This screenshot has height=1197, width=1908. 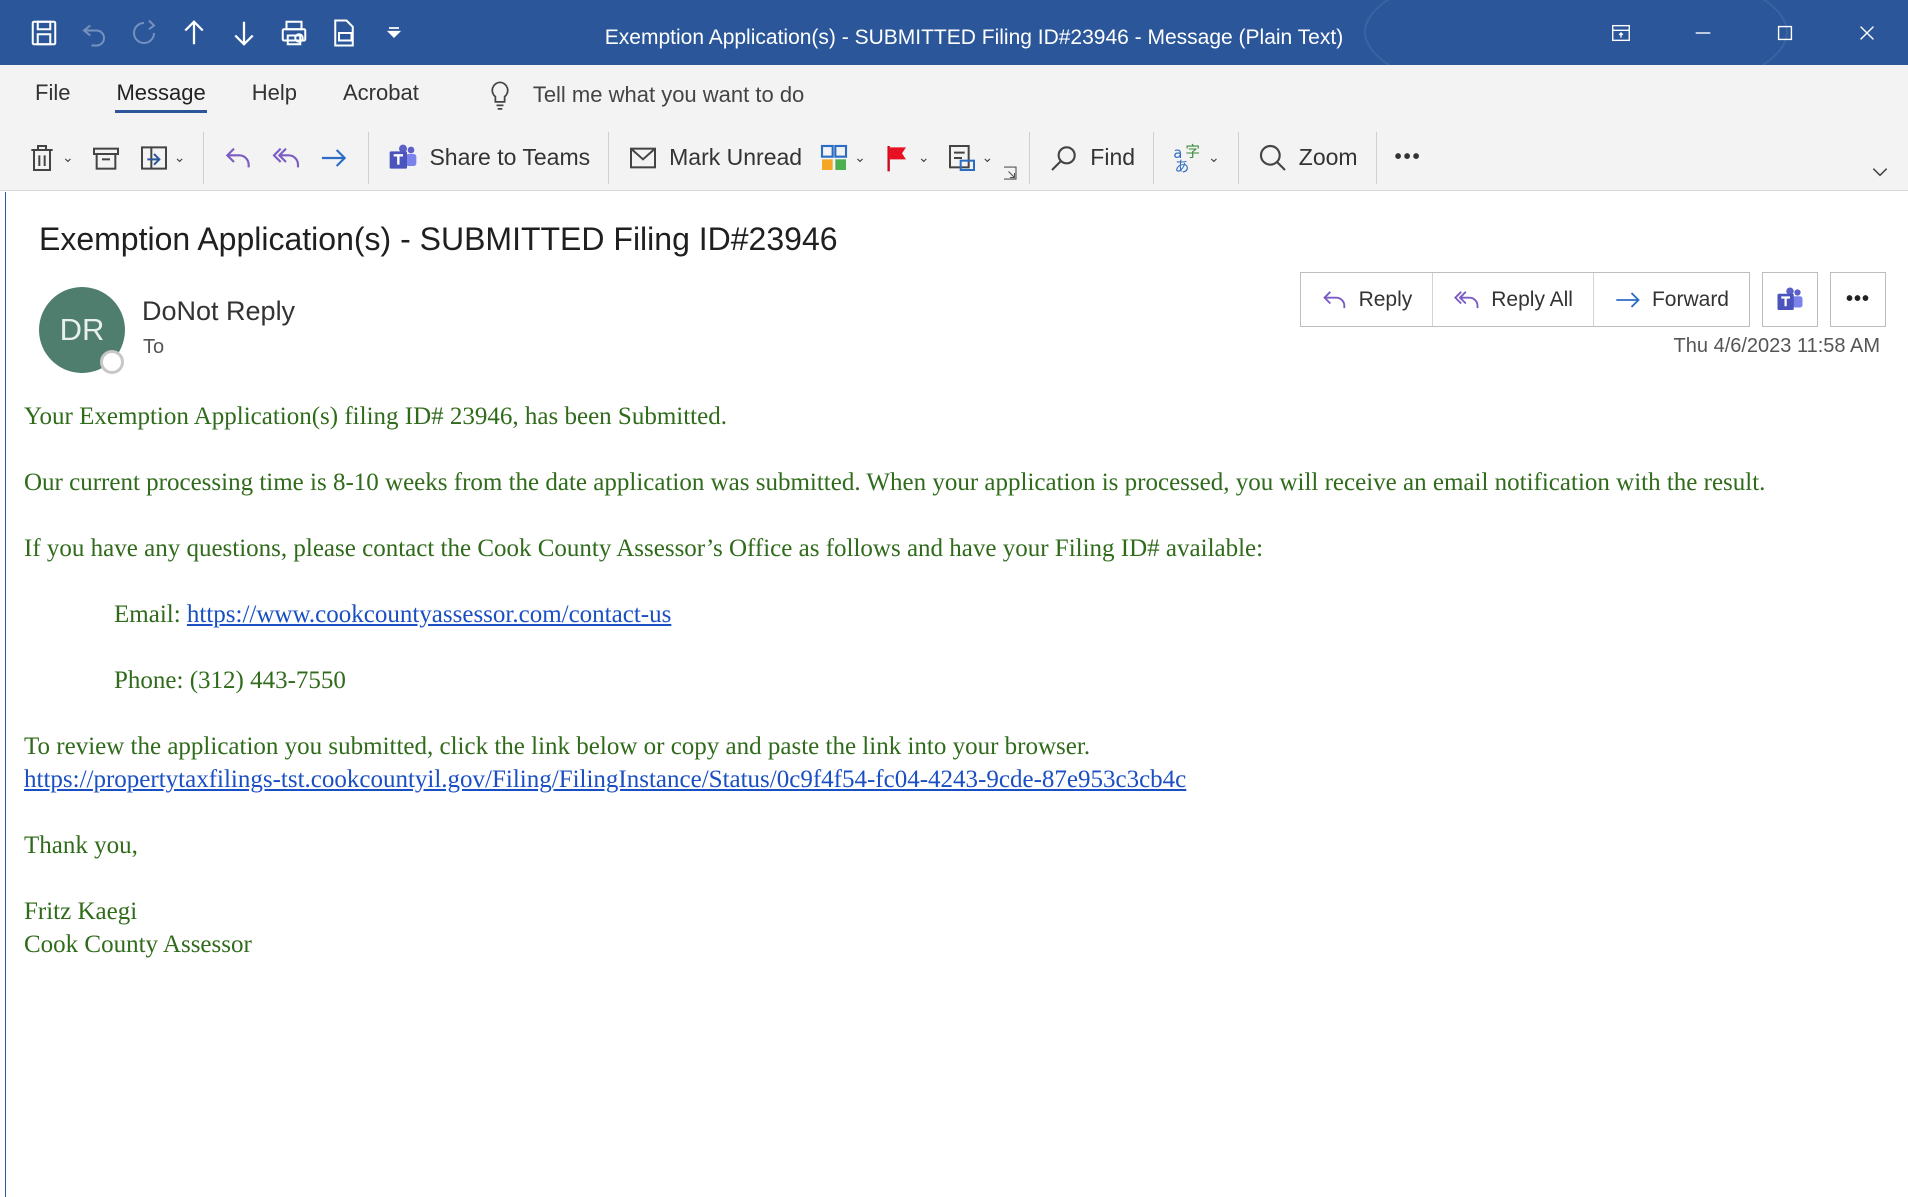 What do you see at coordinates (154, 347) in the screenshot?
I see `recipient-label: To` at bounding box center [154, 347].